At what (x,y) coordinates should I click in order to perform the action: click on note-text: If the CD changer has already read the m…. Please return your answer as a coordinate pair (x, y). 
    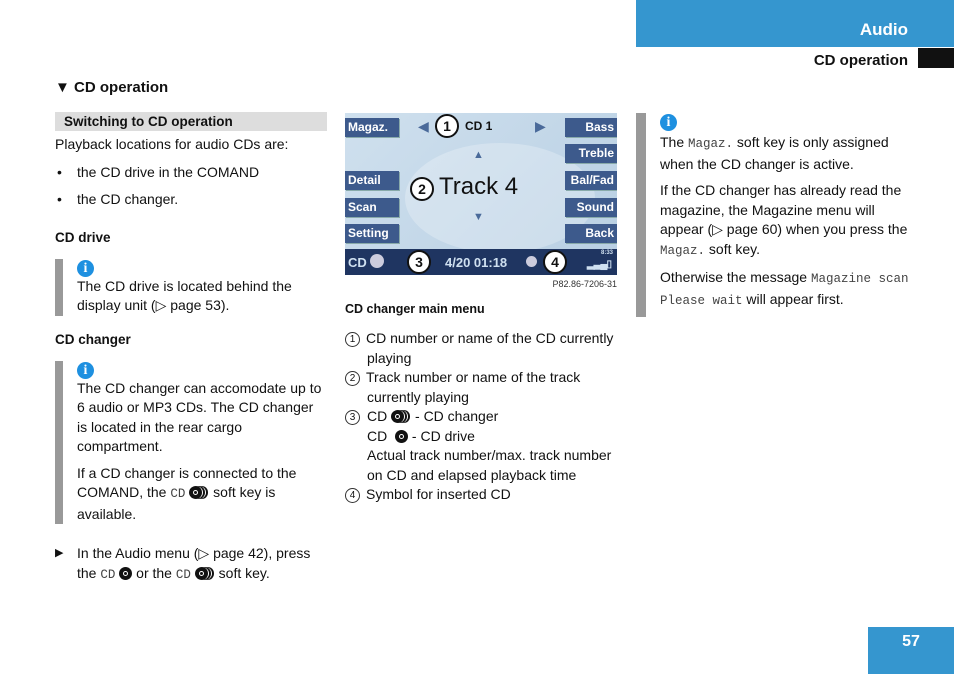
    Looking at the image, I should click on (787, 221).